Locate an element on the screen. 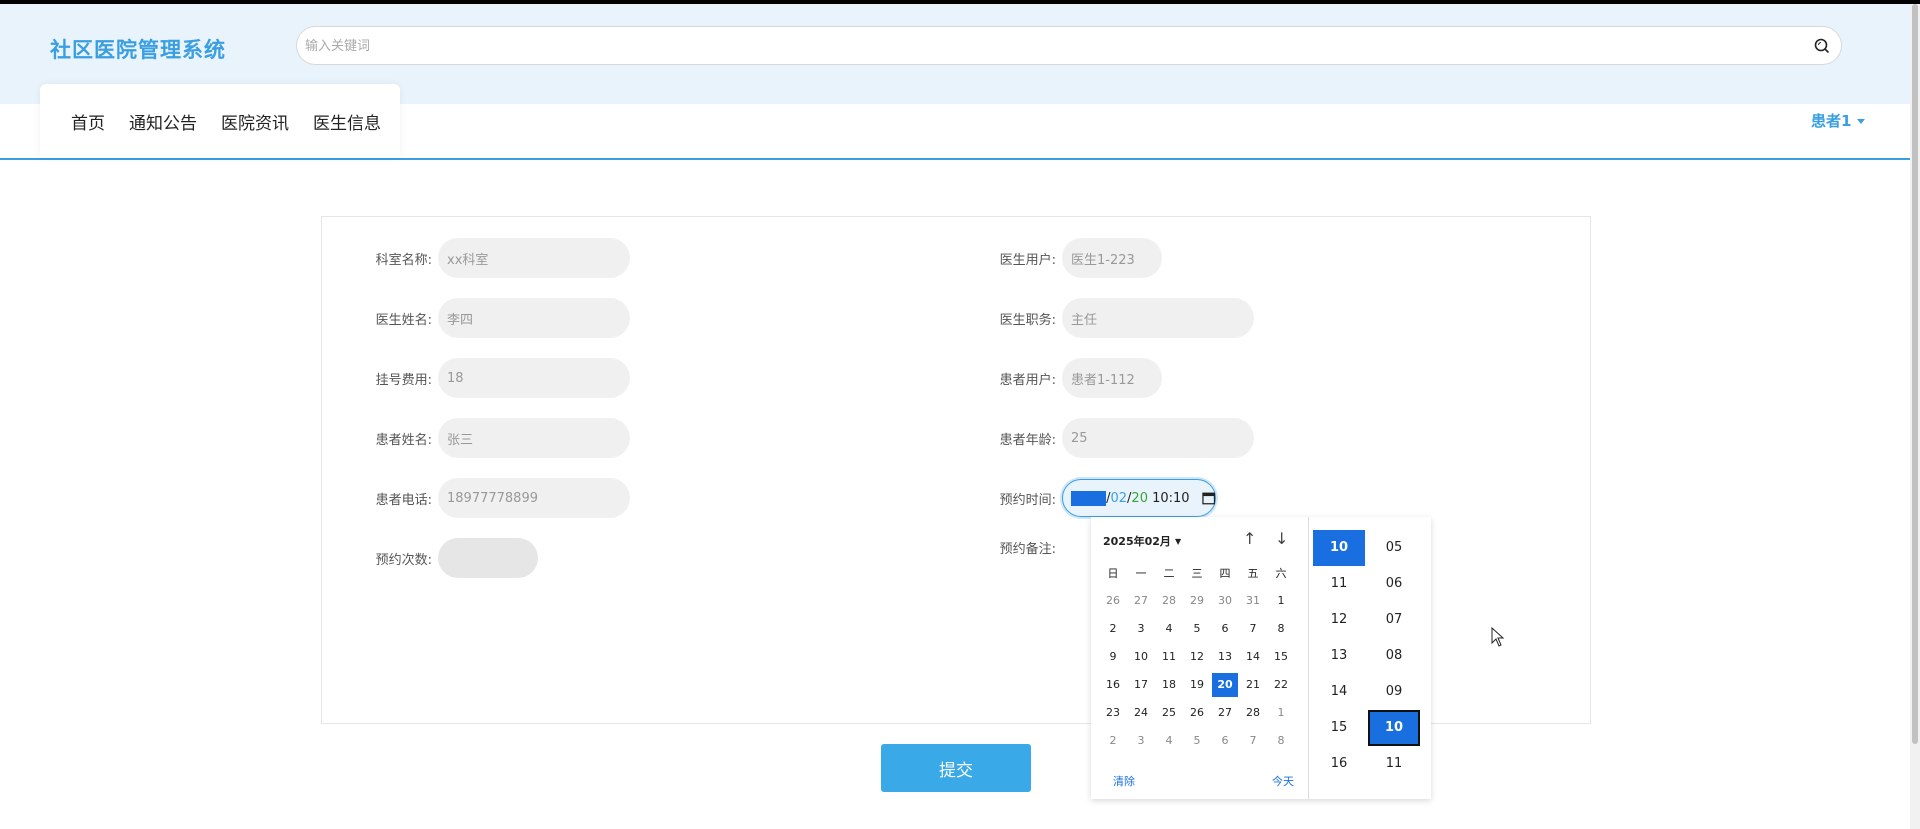 This screenshot has height=829, width=1920. weekday-label: 四 is located at coordinates (1225, 573).